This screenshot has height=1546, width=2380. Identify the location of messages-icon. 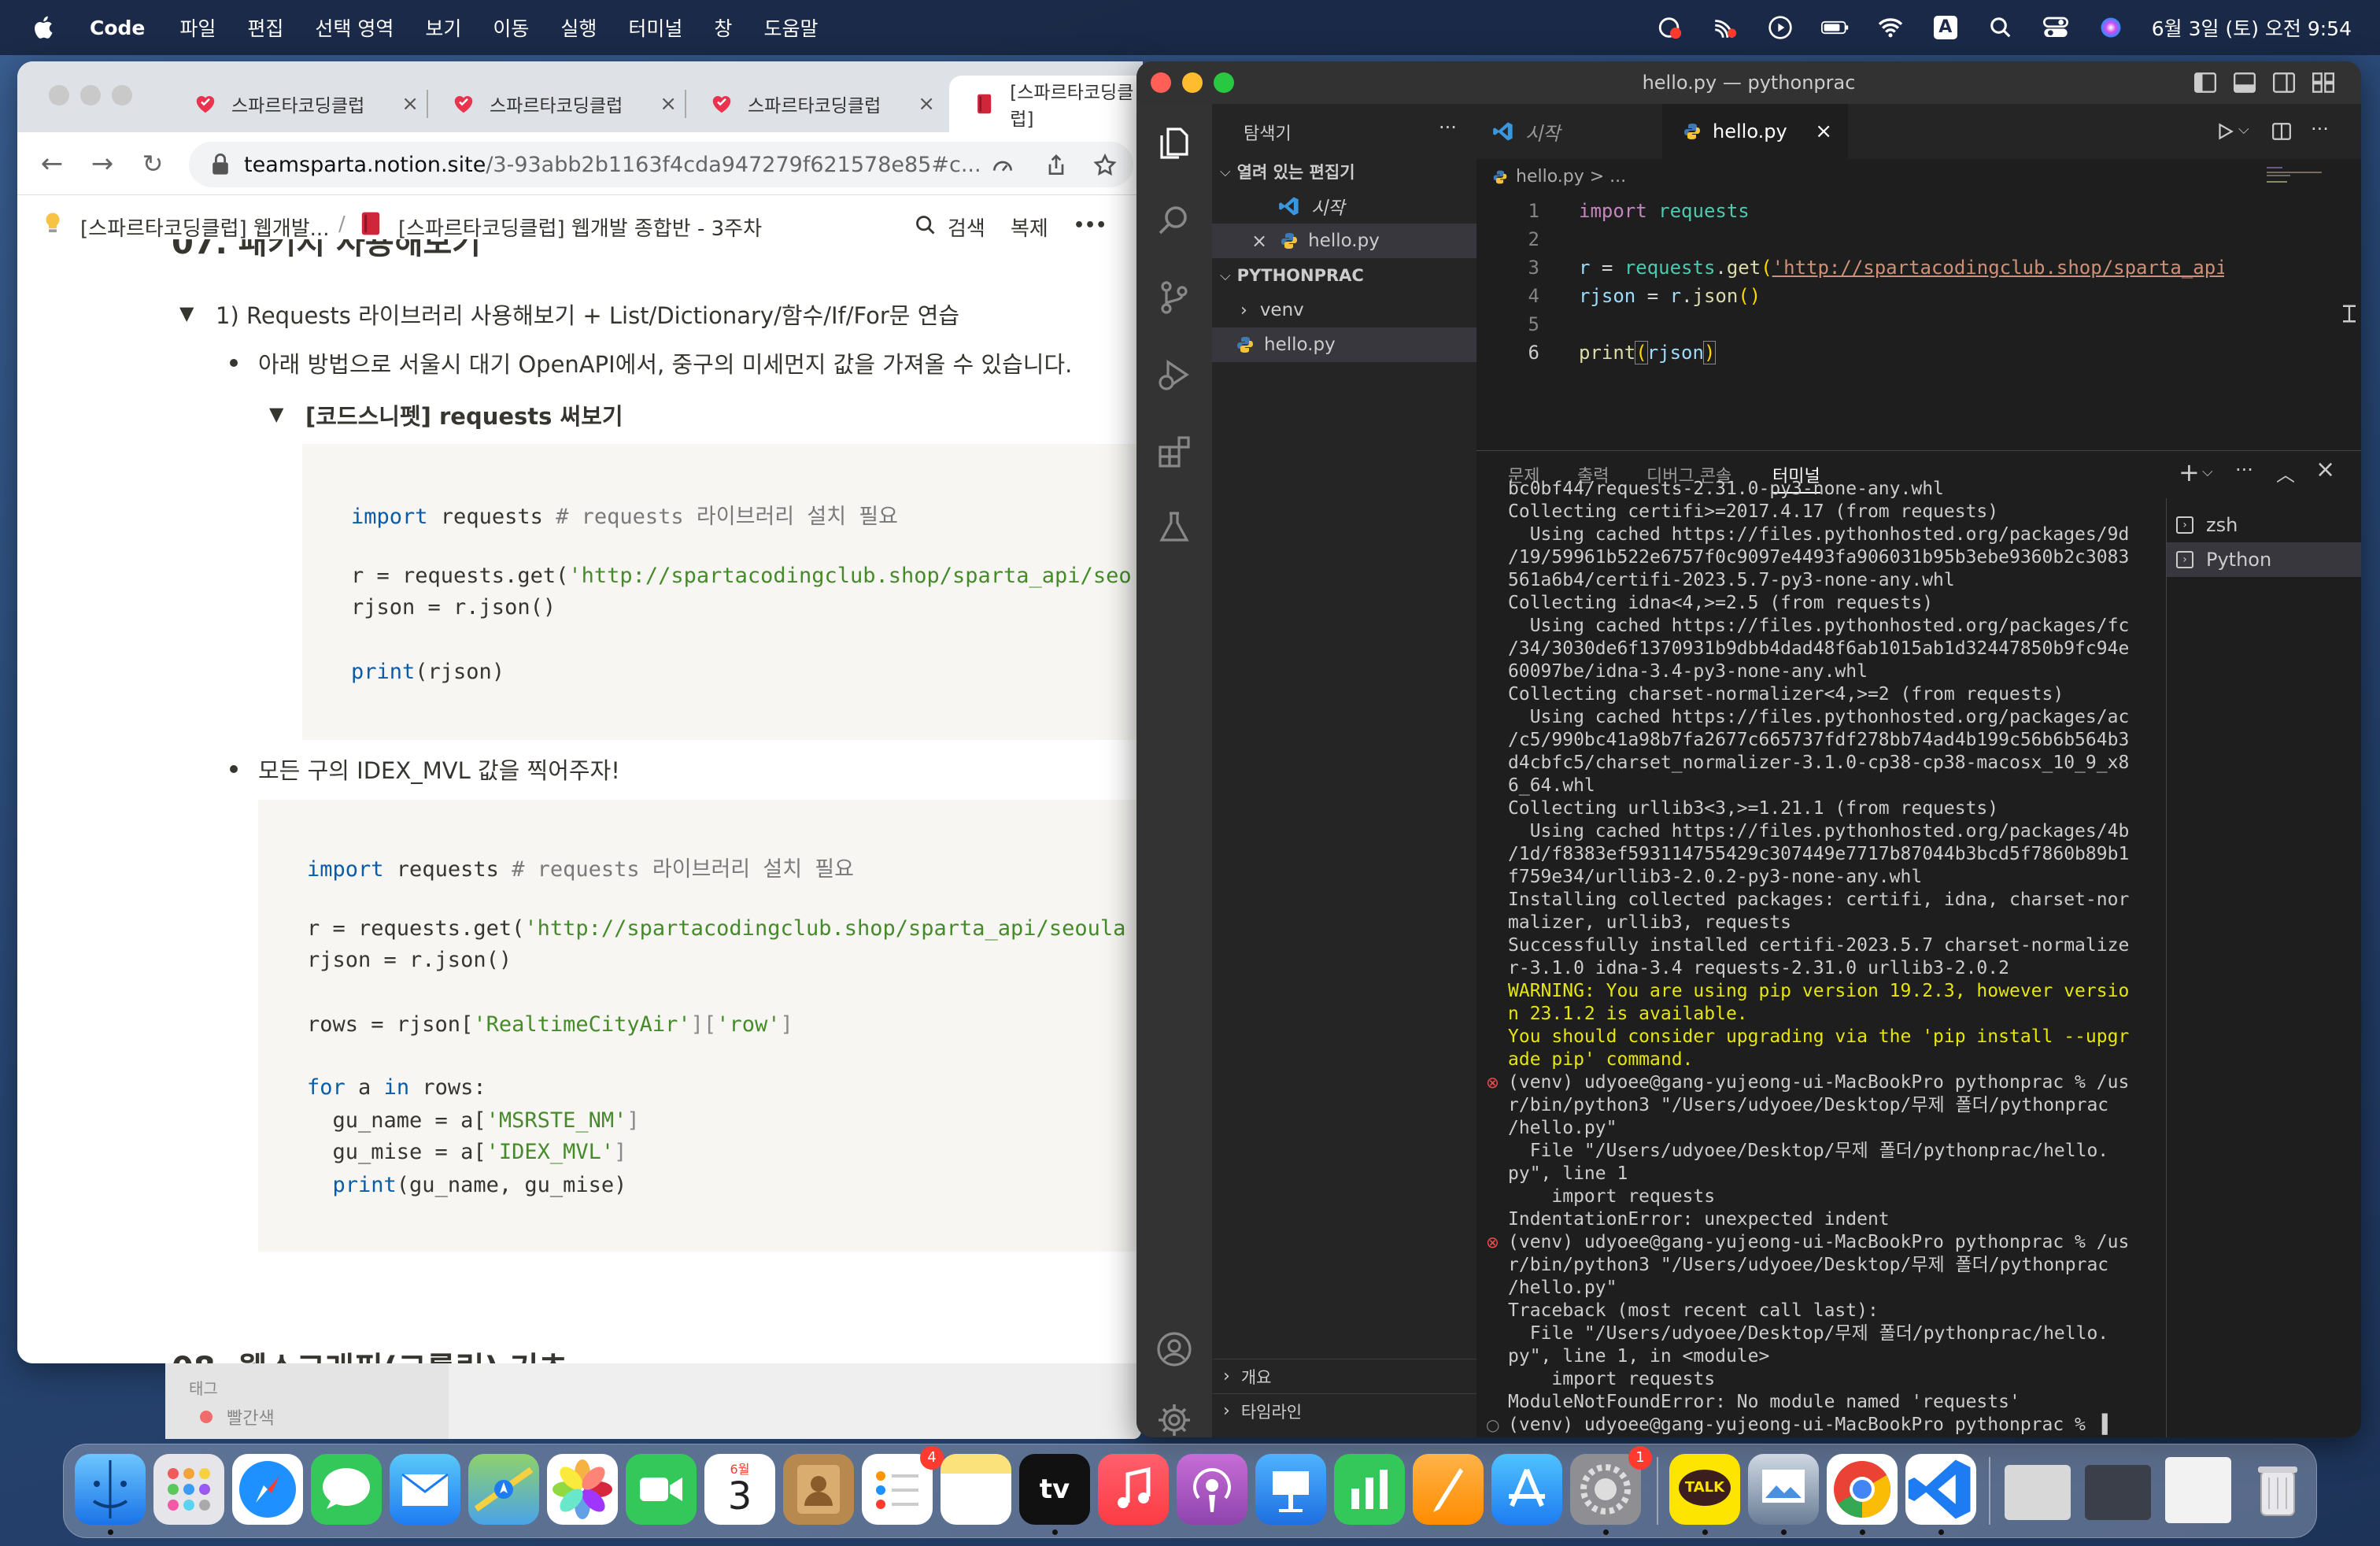
(346, 1489).